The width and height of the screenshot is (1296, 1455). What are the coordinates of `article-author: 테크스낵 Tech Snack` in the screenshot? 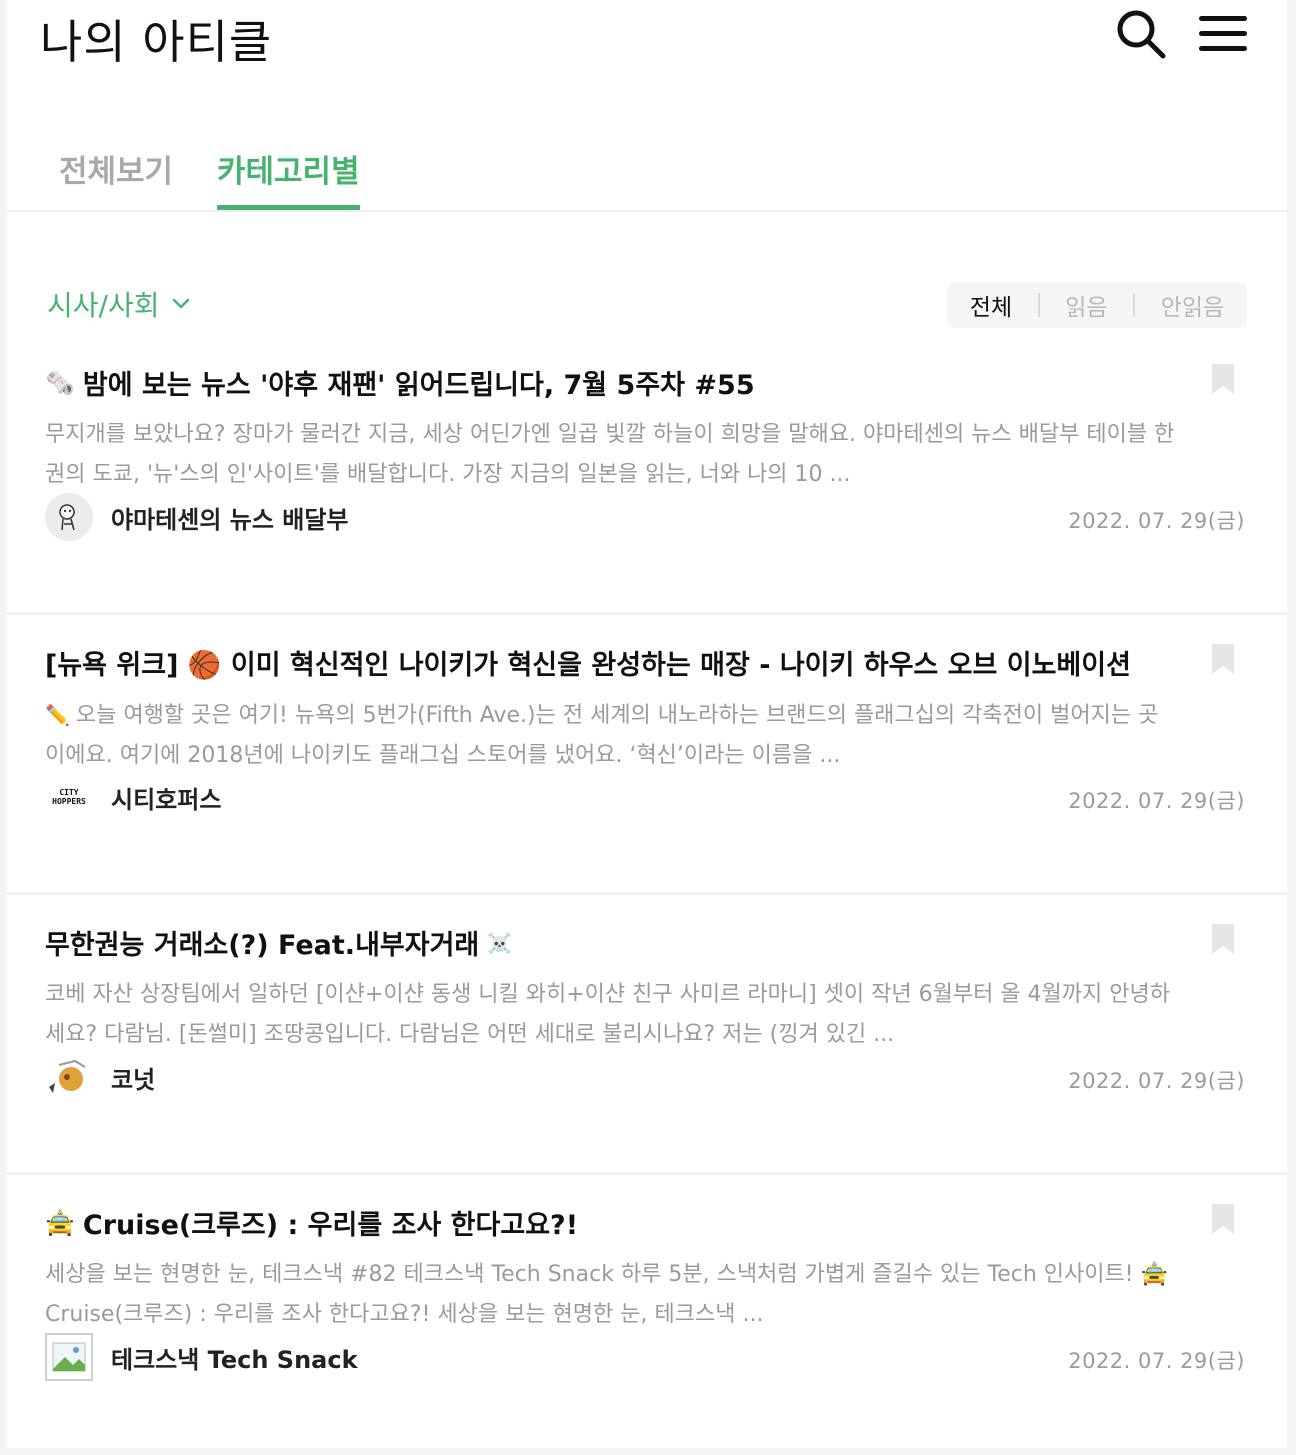 It's located at (201, 1357).